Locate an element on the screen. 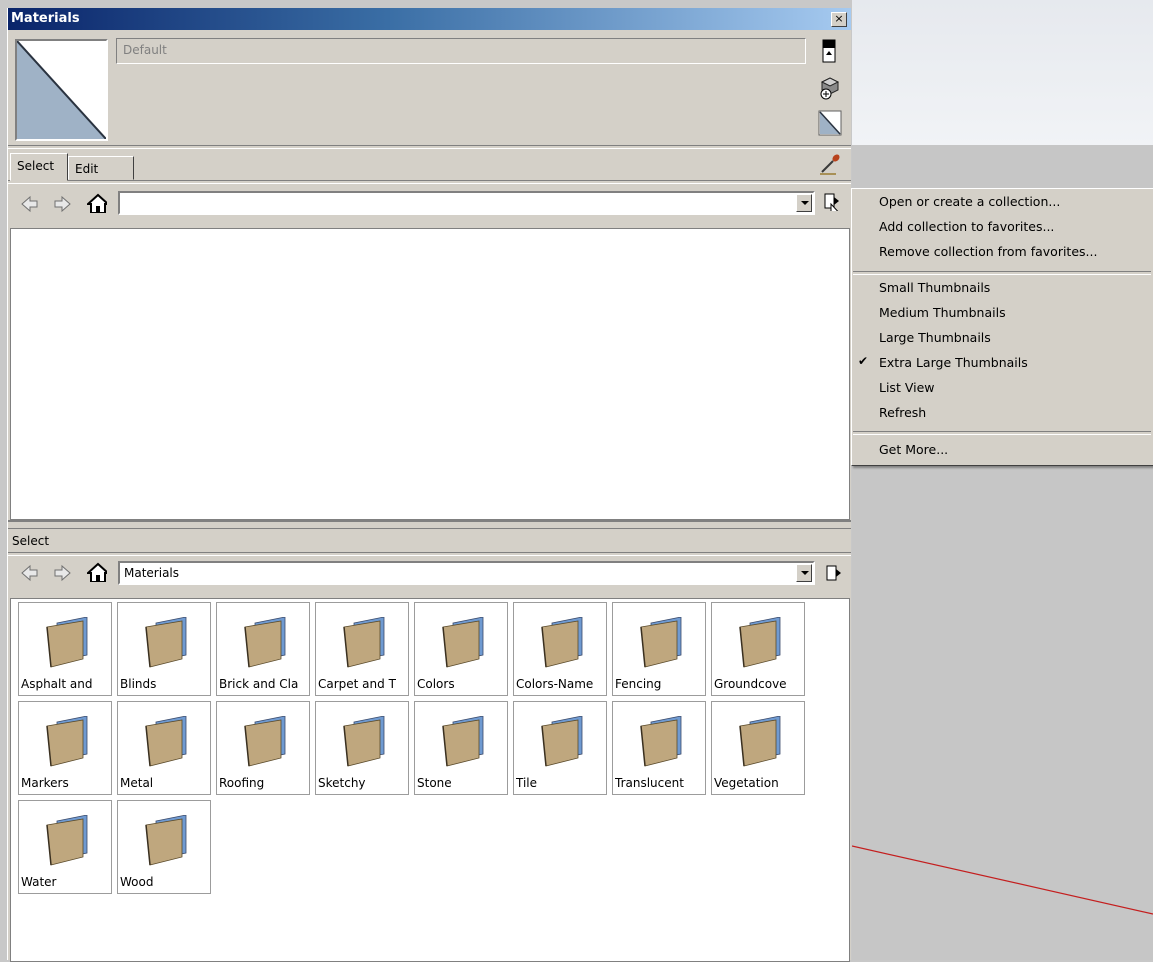 Image resolution: width=1153 pixels, height=962 pixels. folder-tile: Colors-Name is located at coordinates (560, 649).